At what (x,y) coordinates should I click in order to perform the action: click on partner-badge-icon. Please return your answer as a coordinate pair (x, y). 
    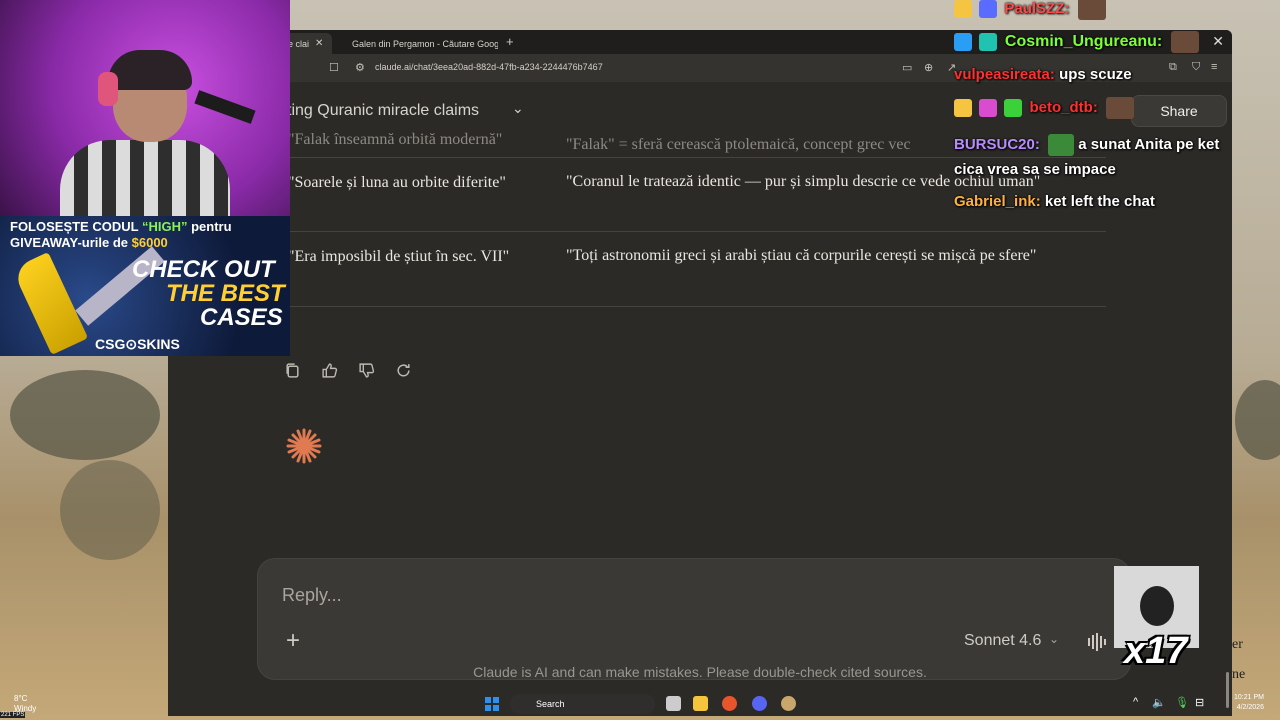
    Looking at the image, I should click on (988, 42).